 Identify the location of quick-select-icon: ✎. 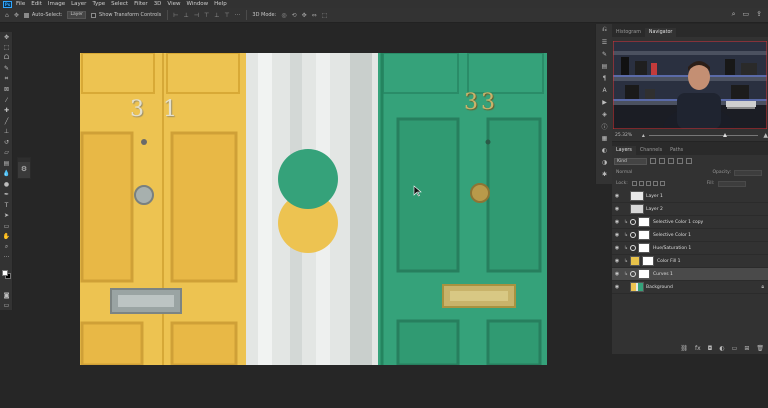
(6, 69).